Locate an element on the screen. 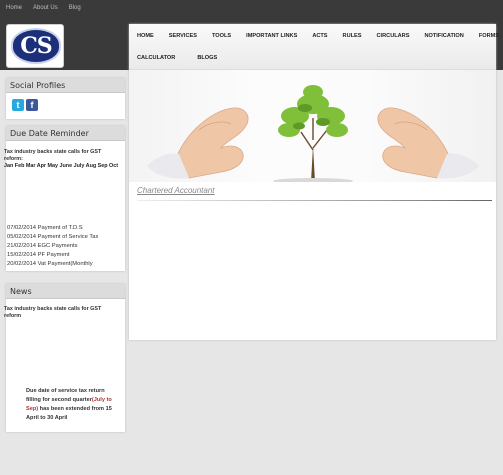  social-profiles-panel: Social Profiles t f is located at coordinates (65, 98).